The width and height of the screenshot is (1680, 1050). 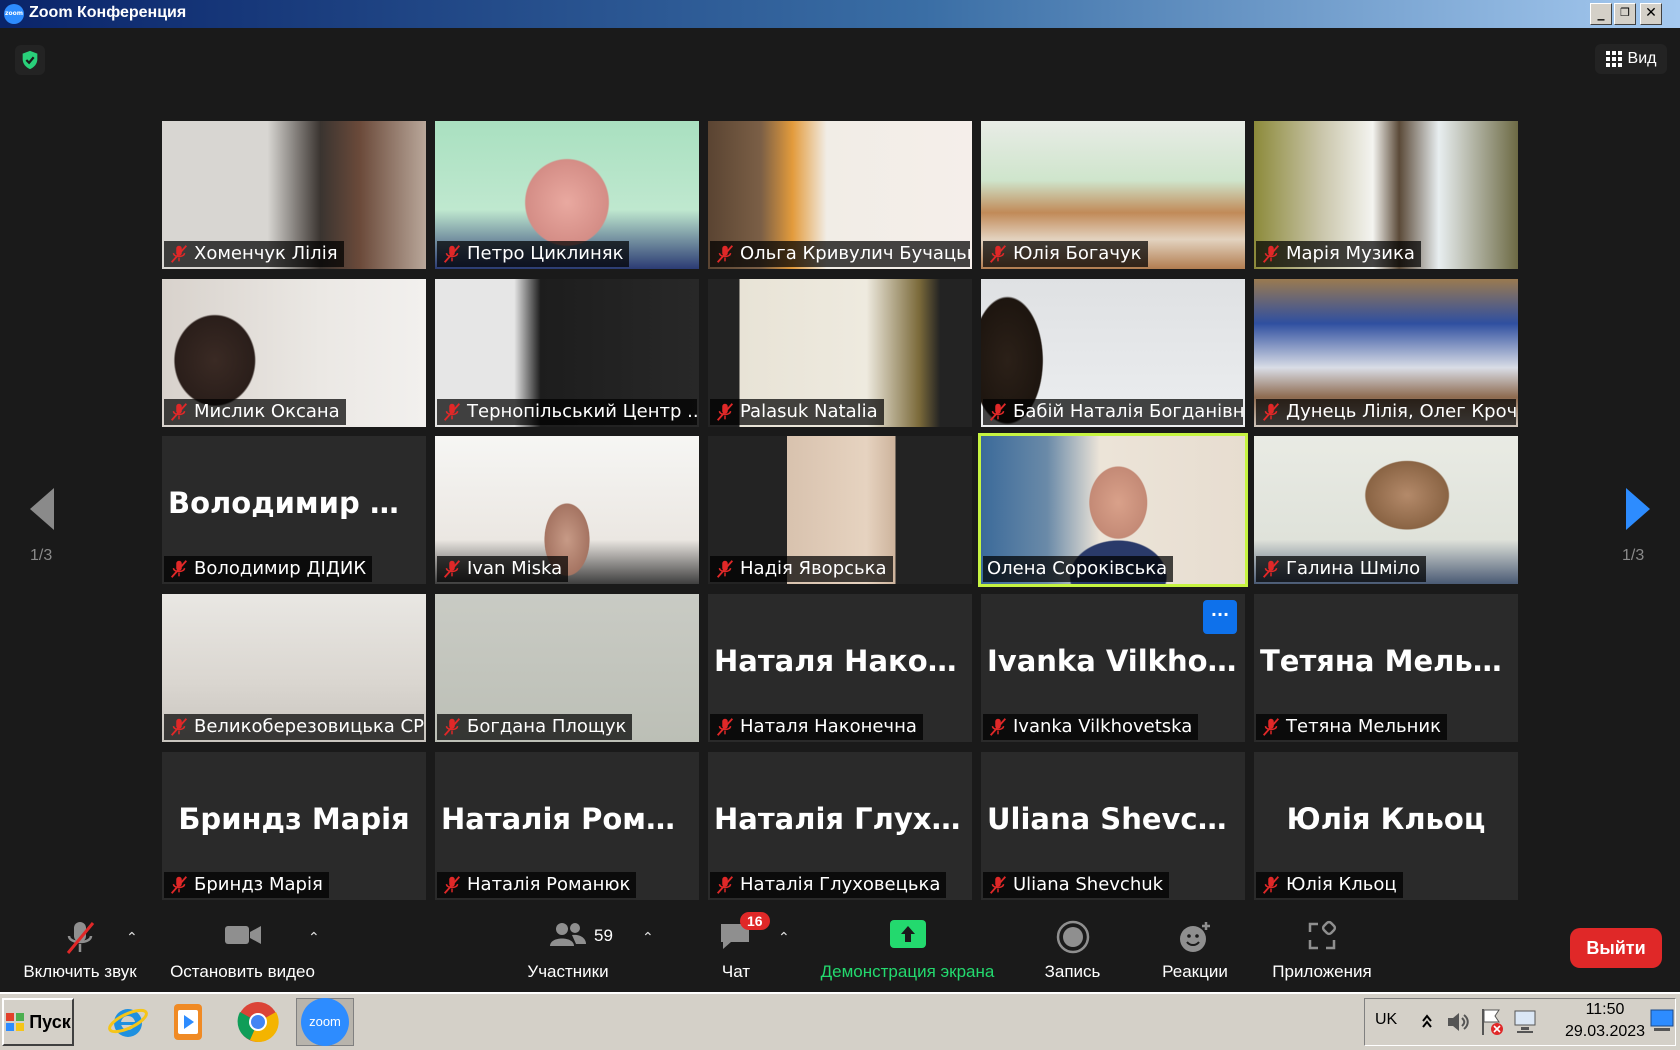 I want to click on participant-name-label: Наталія Глуховецька, so click(x=828, y=885).